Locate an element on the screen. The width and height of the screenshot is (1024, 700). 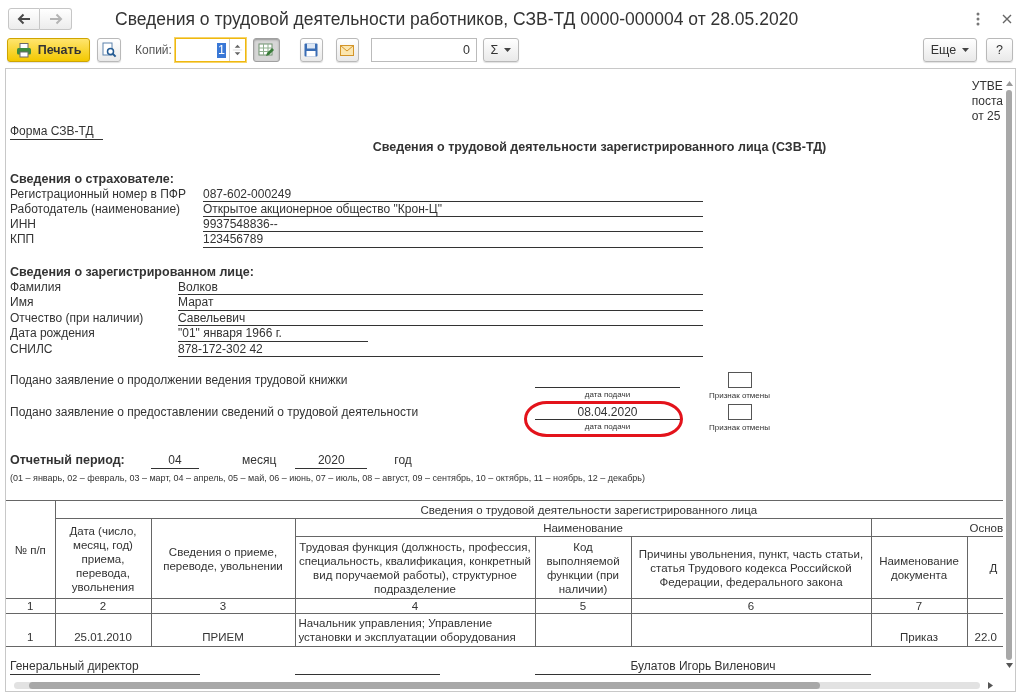
arrow-right-icon is located at coordinates (55, 19).